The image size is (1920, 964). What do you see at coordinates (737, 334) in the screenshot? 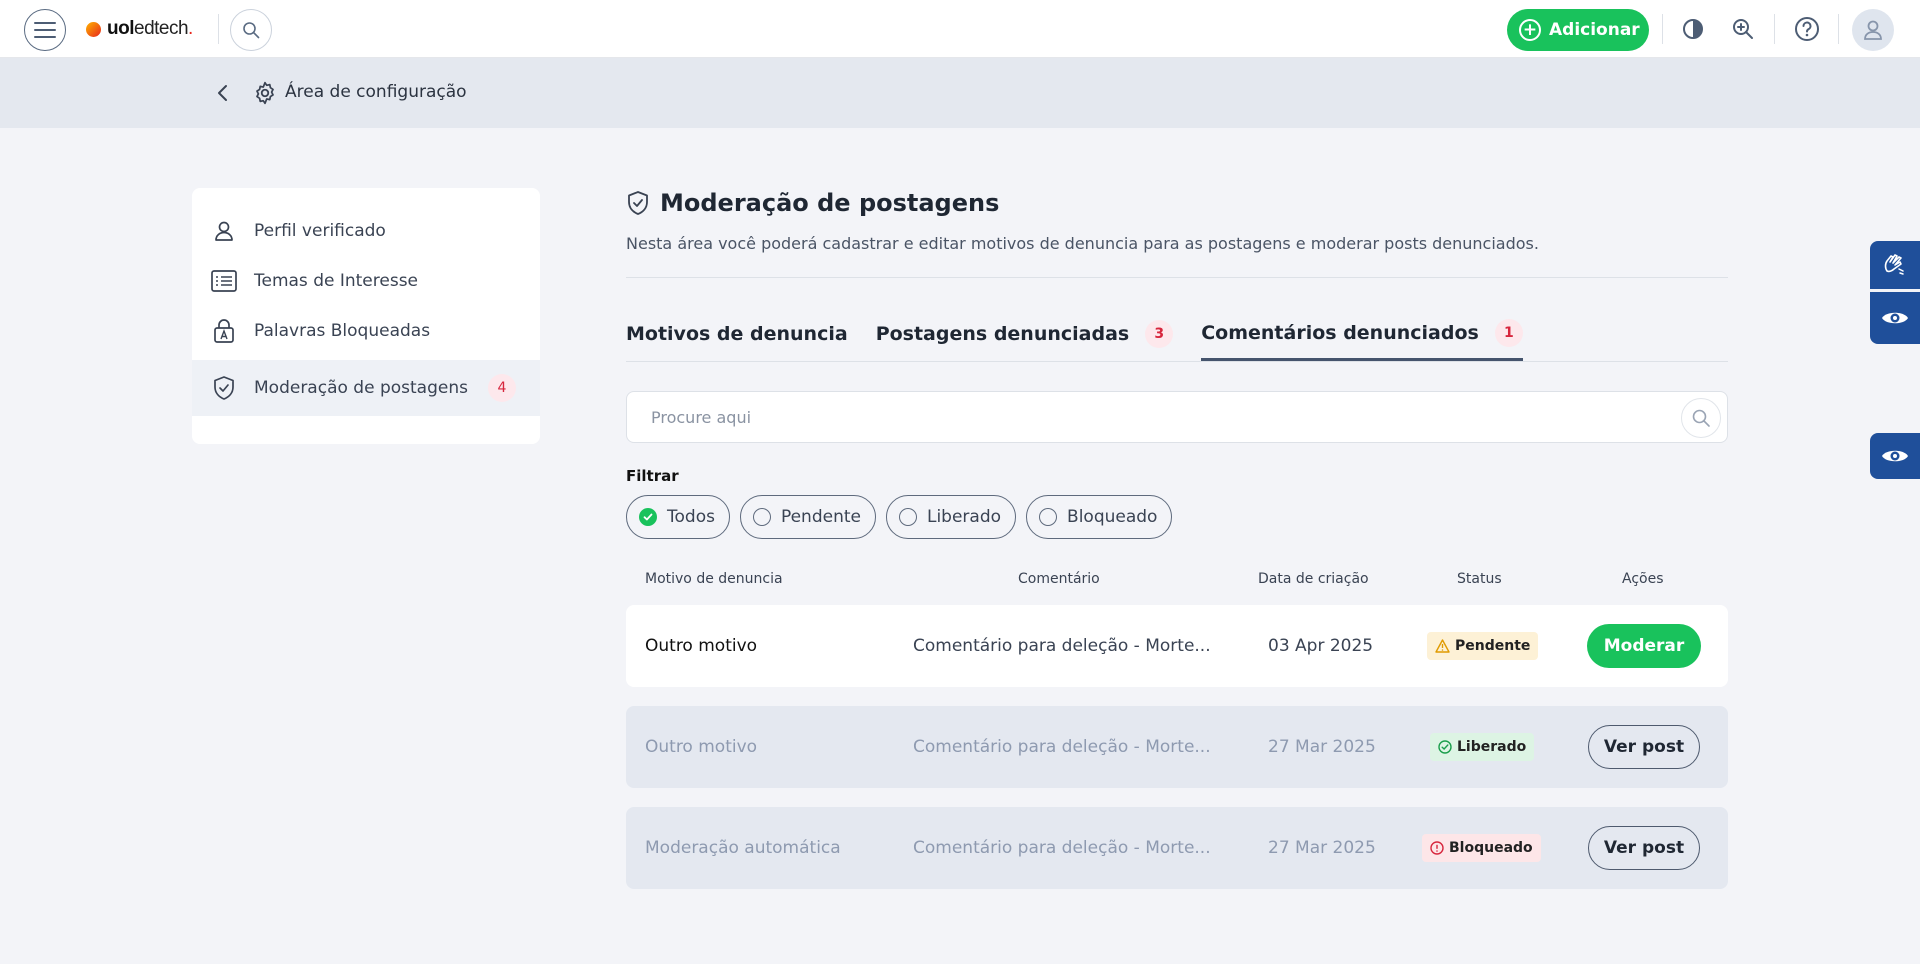
I see `tab-label: Motivos de denuncia` at bounding box center [737, 334].